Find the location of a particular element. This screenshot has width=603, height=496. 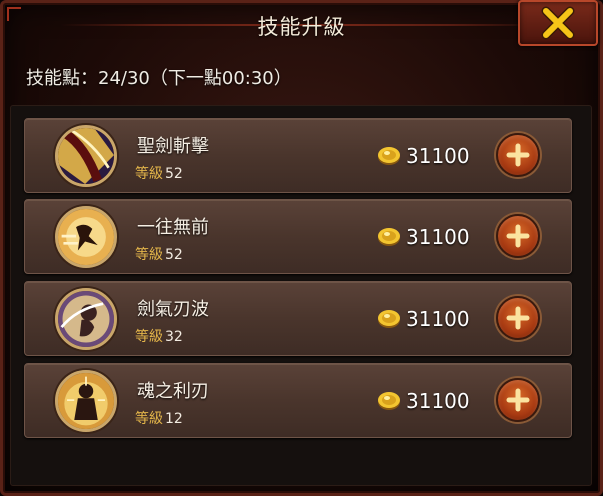

skill-name: 魂之利刃 is located at coordinates (173, 391).